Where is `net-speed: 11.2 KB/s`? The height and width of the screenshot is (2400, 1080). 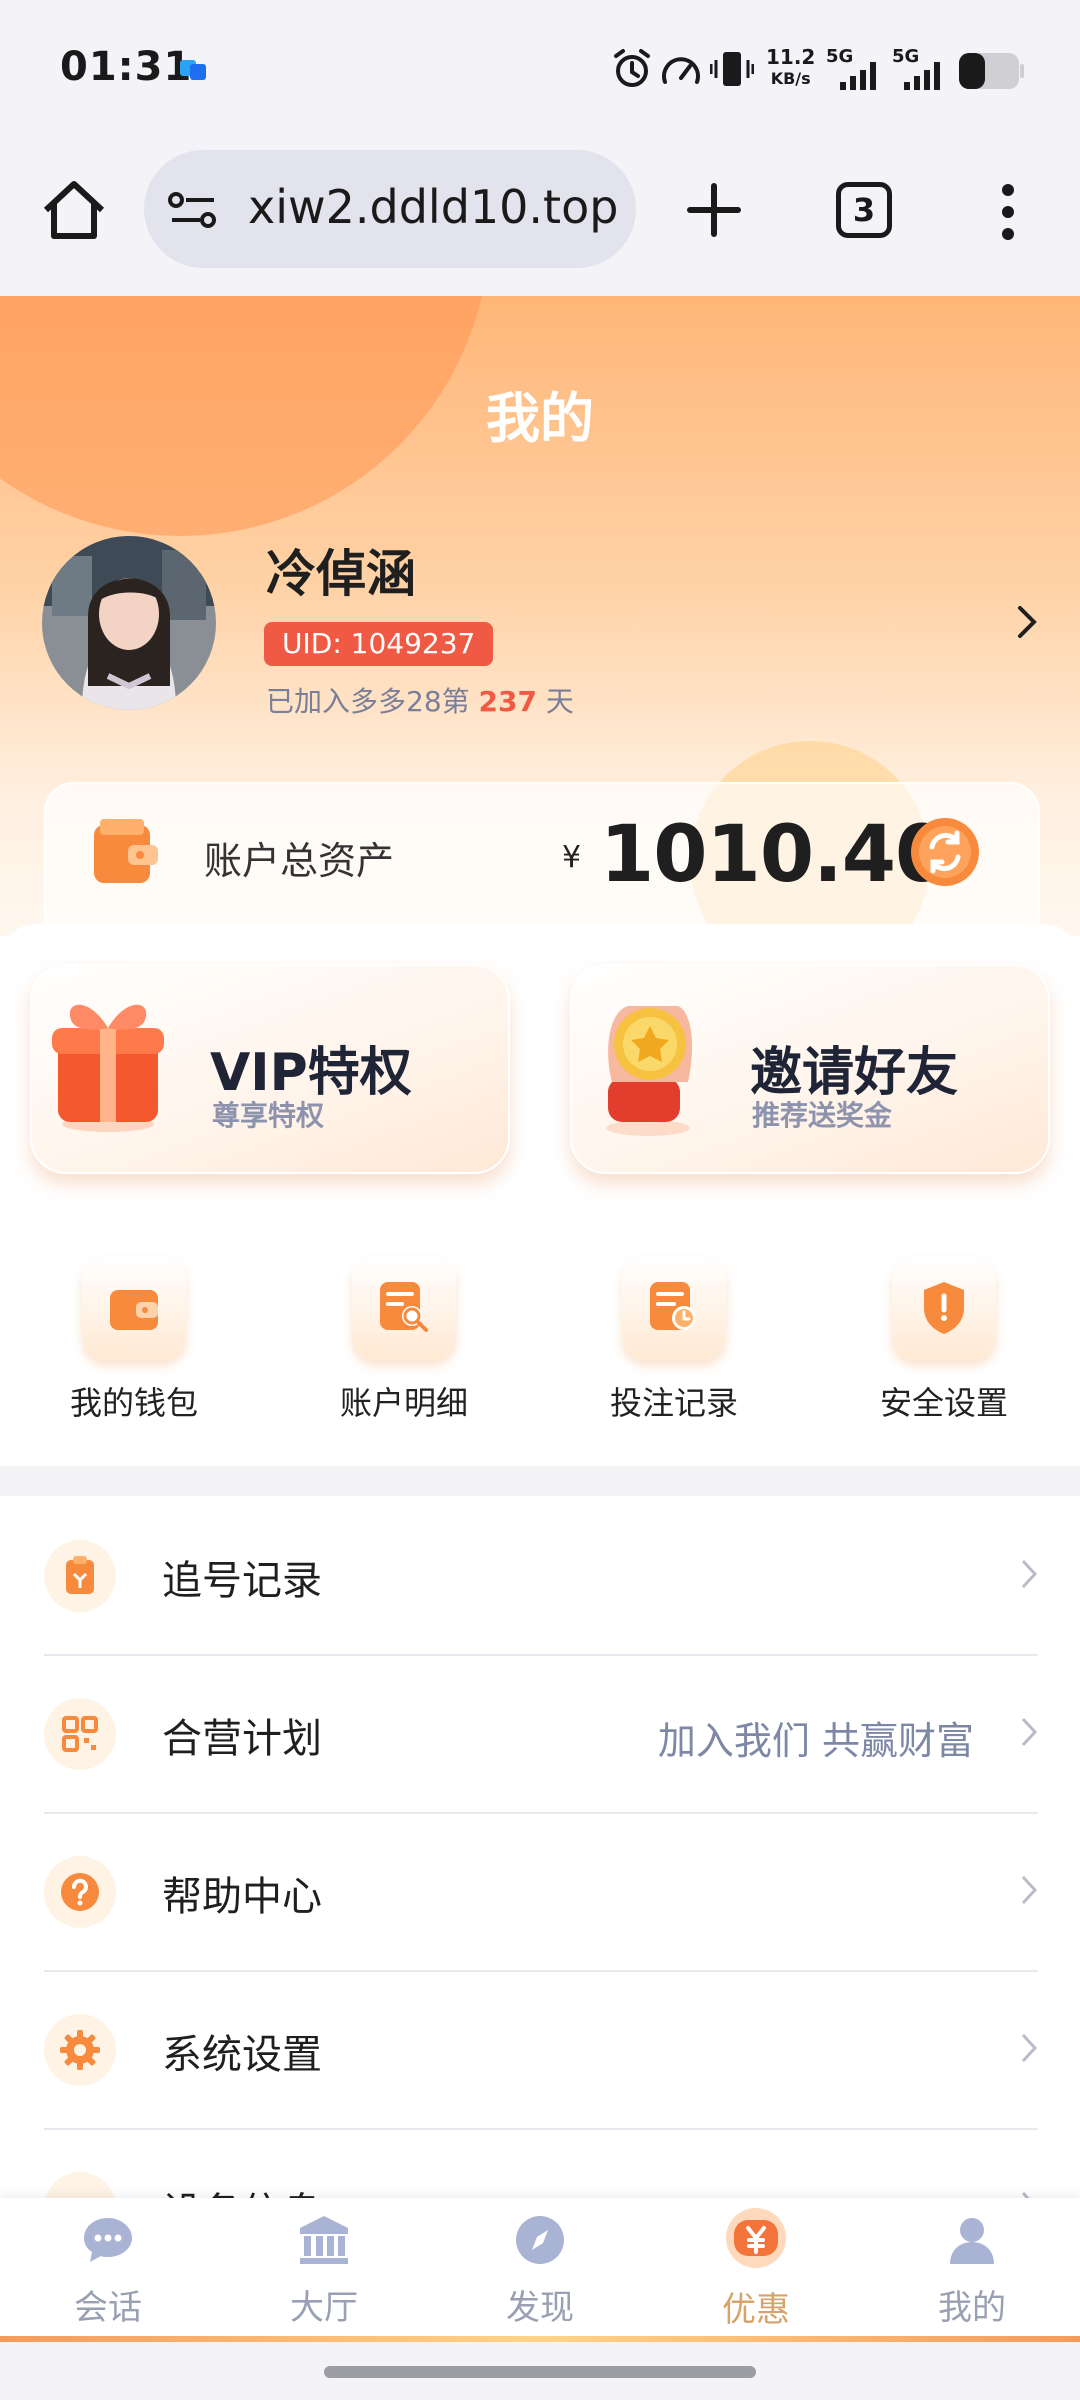 net-speed: 11.2 KB/s is located at coordinates (790, 68).